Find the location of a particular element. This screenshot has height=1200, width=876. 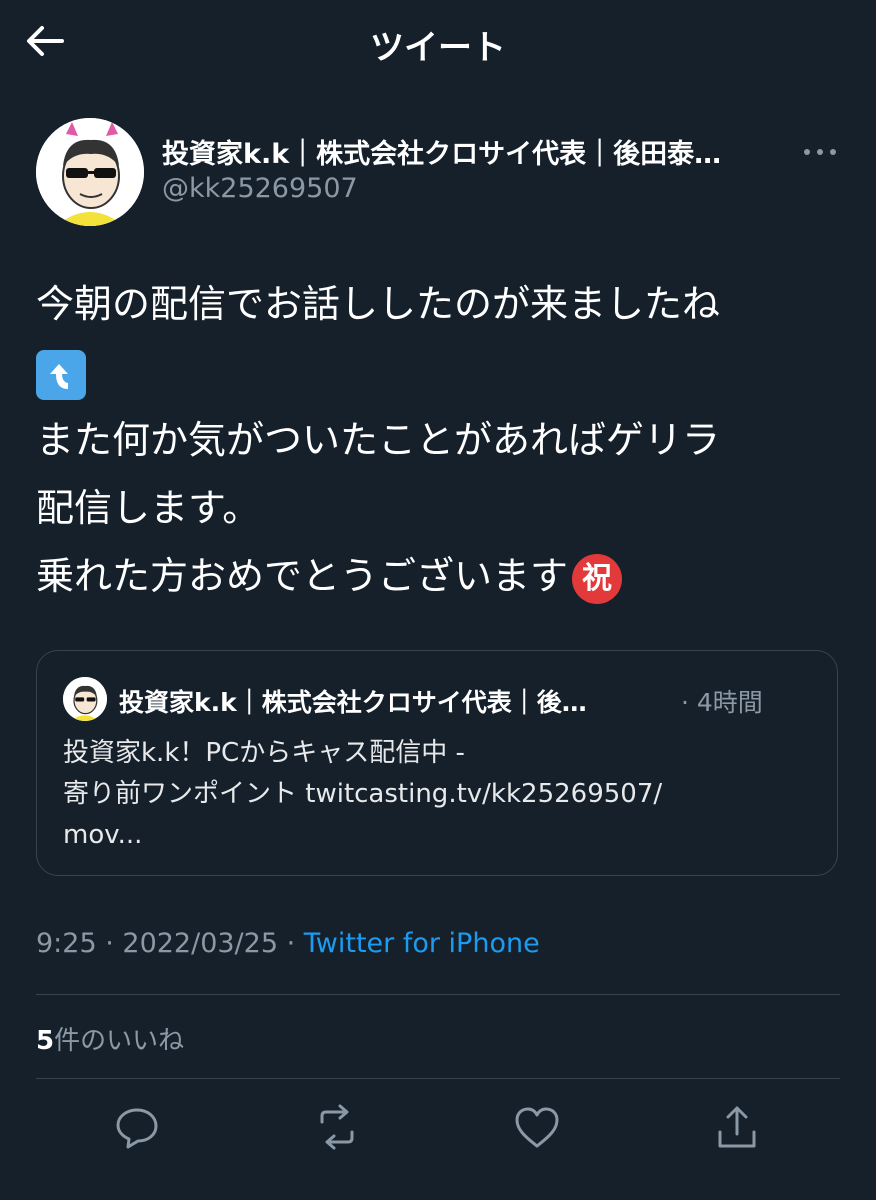

likes-label: 件のいいね is located at coordinates (119, 1041).